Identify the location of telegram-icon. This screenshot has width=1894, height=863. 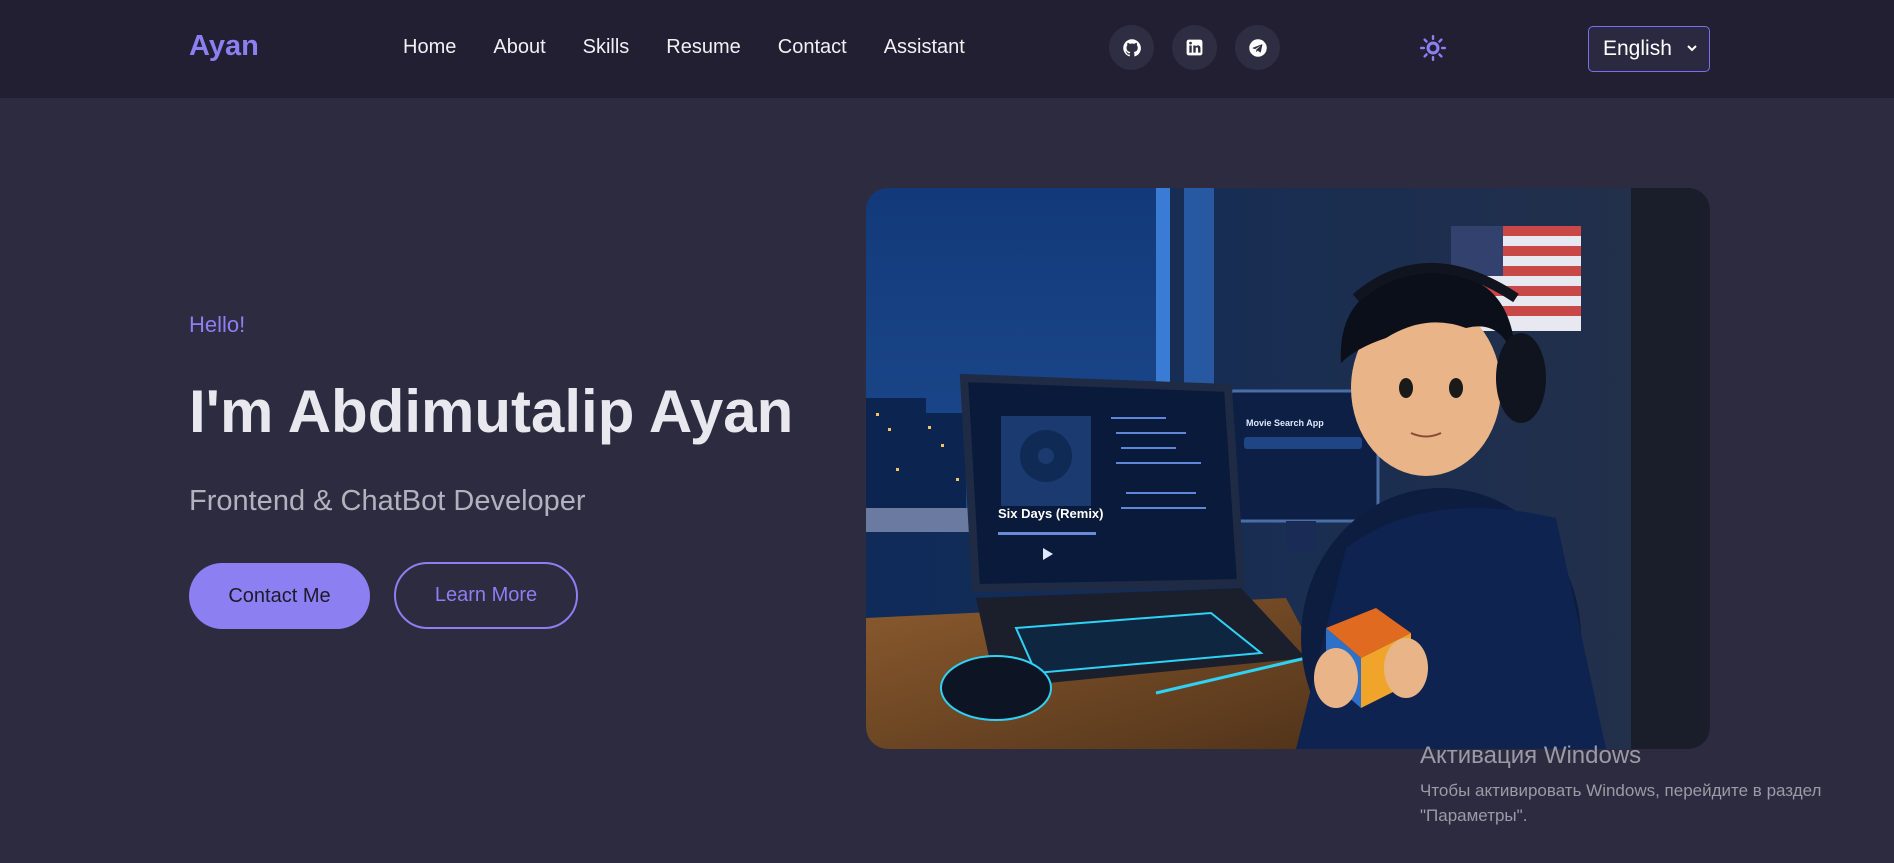
(1257, 47).